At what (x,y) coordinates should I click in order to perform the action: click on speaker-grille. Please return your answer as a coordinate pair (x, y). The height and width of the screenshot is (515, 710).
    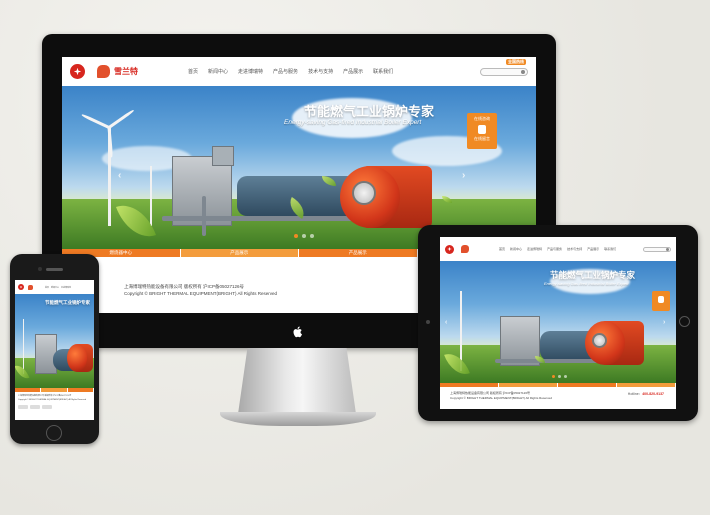
    Looking at the image, I should click on (54, 269).